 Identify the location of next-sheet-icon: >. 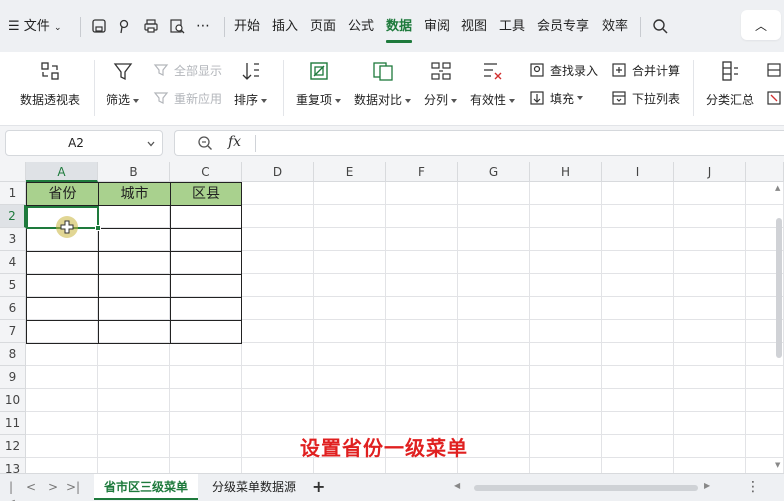
(53, 487).